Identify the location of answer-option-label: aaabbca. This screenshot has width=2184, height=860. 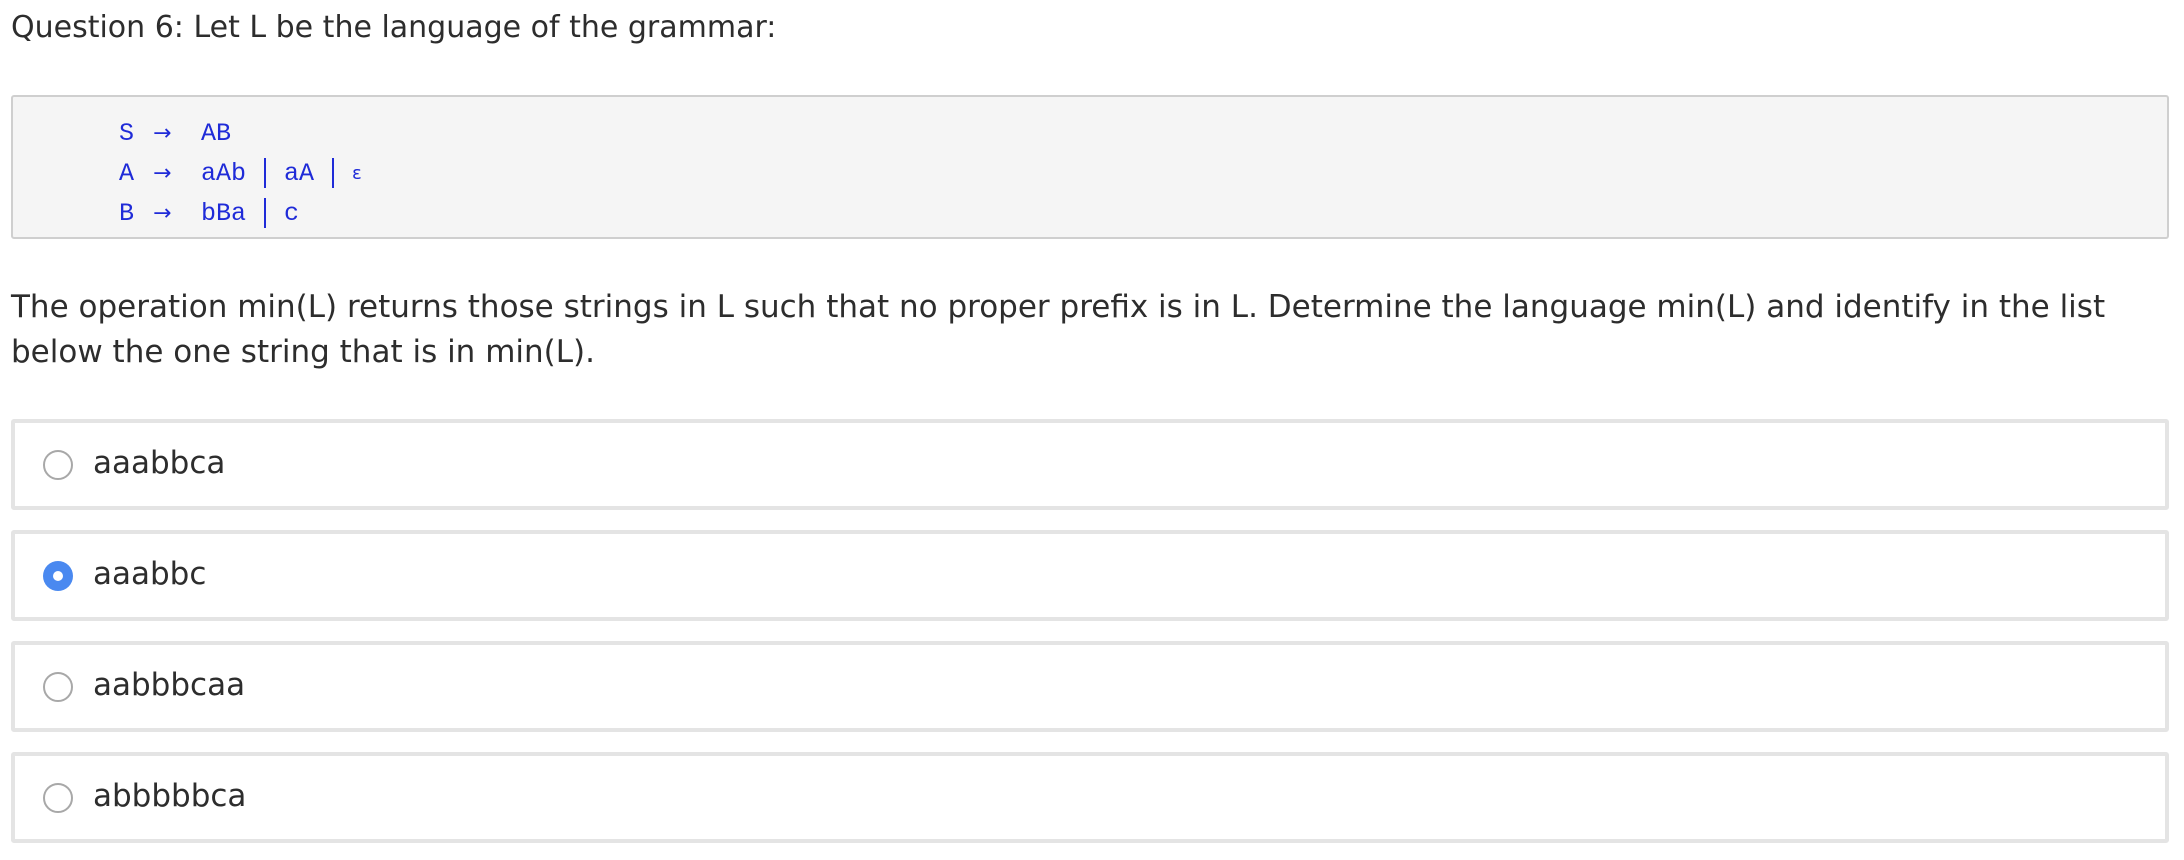
(159, 463).